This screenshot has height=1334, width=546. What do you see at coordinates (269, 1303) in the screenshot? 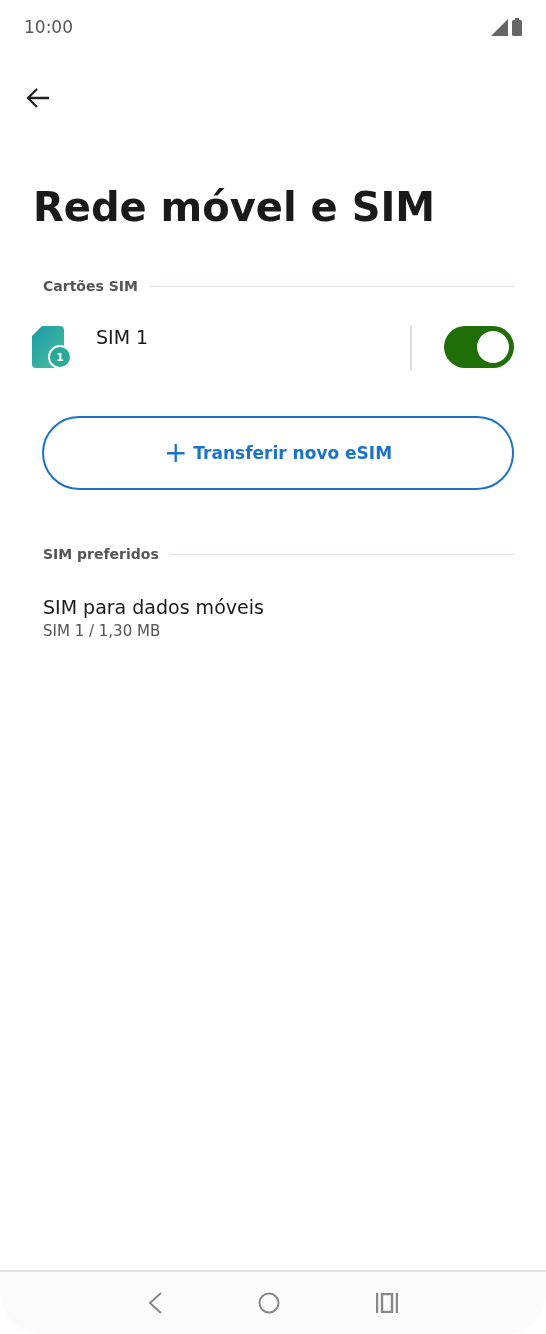
I see `home-button` at bounding box center [269, 1303].